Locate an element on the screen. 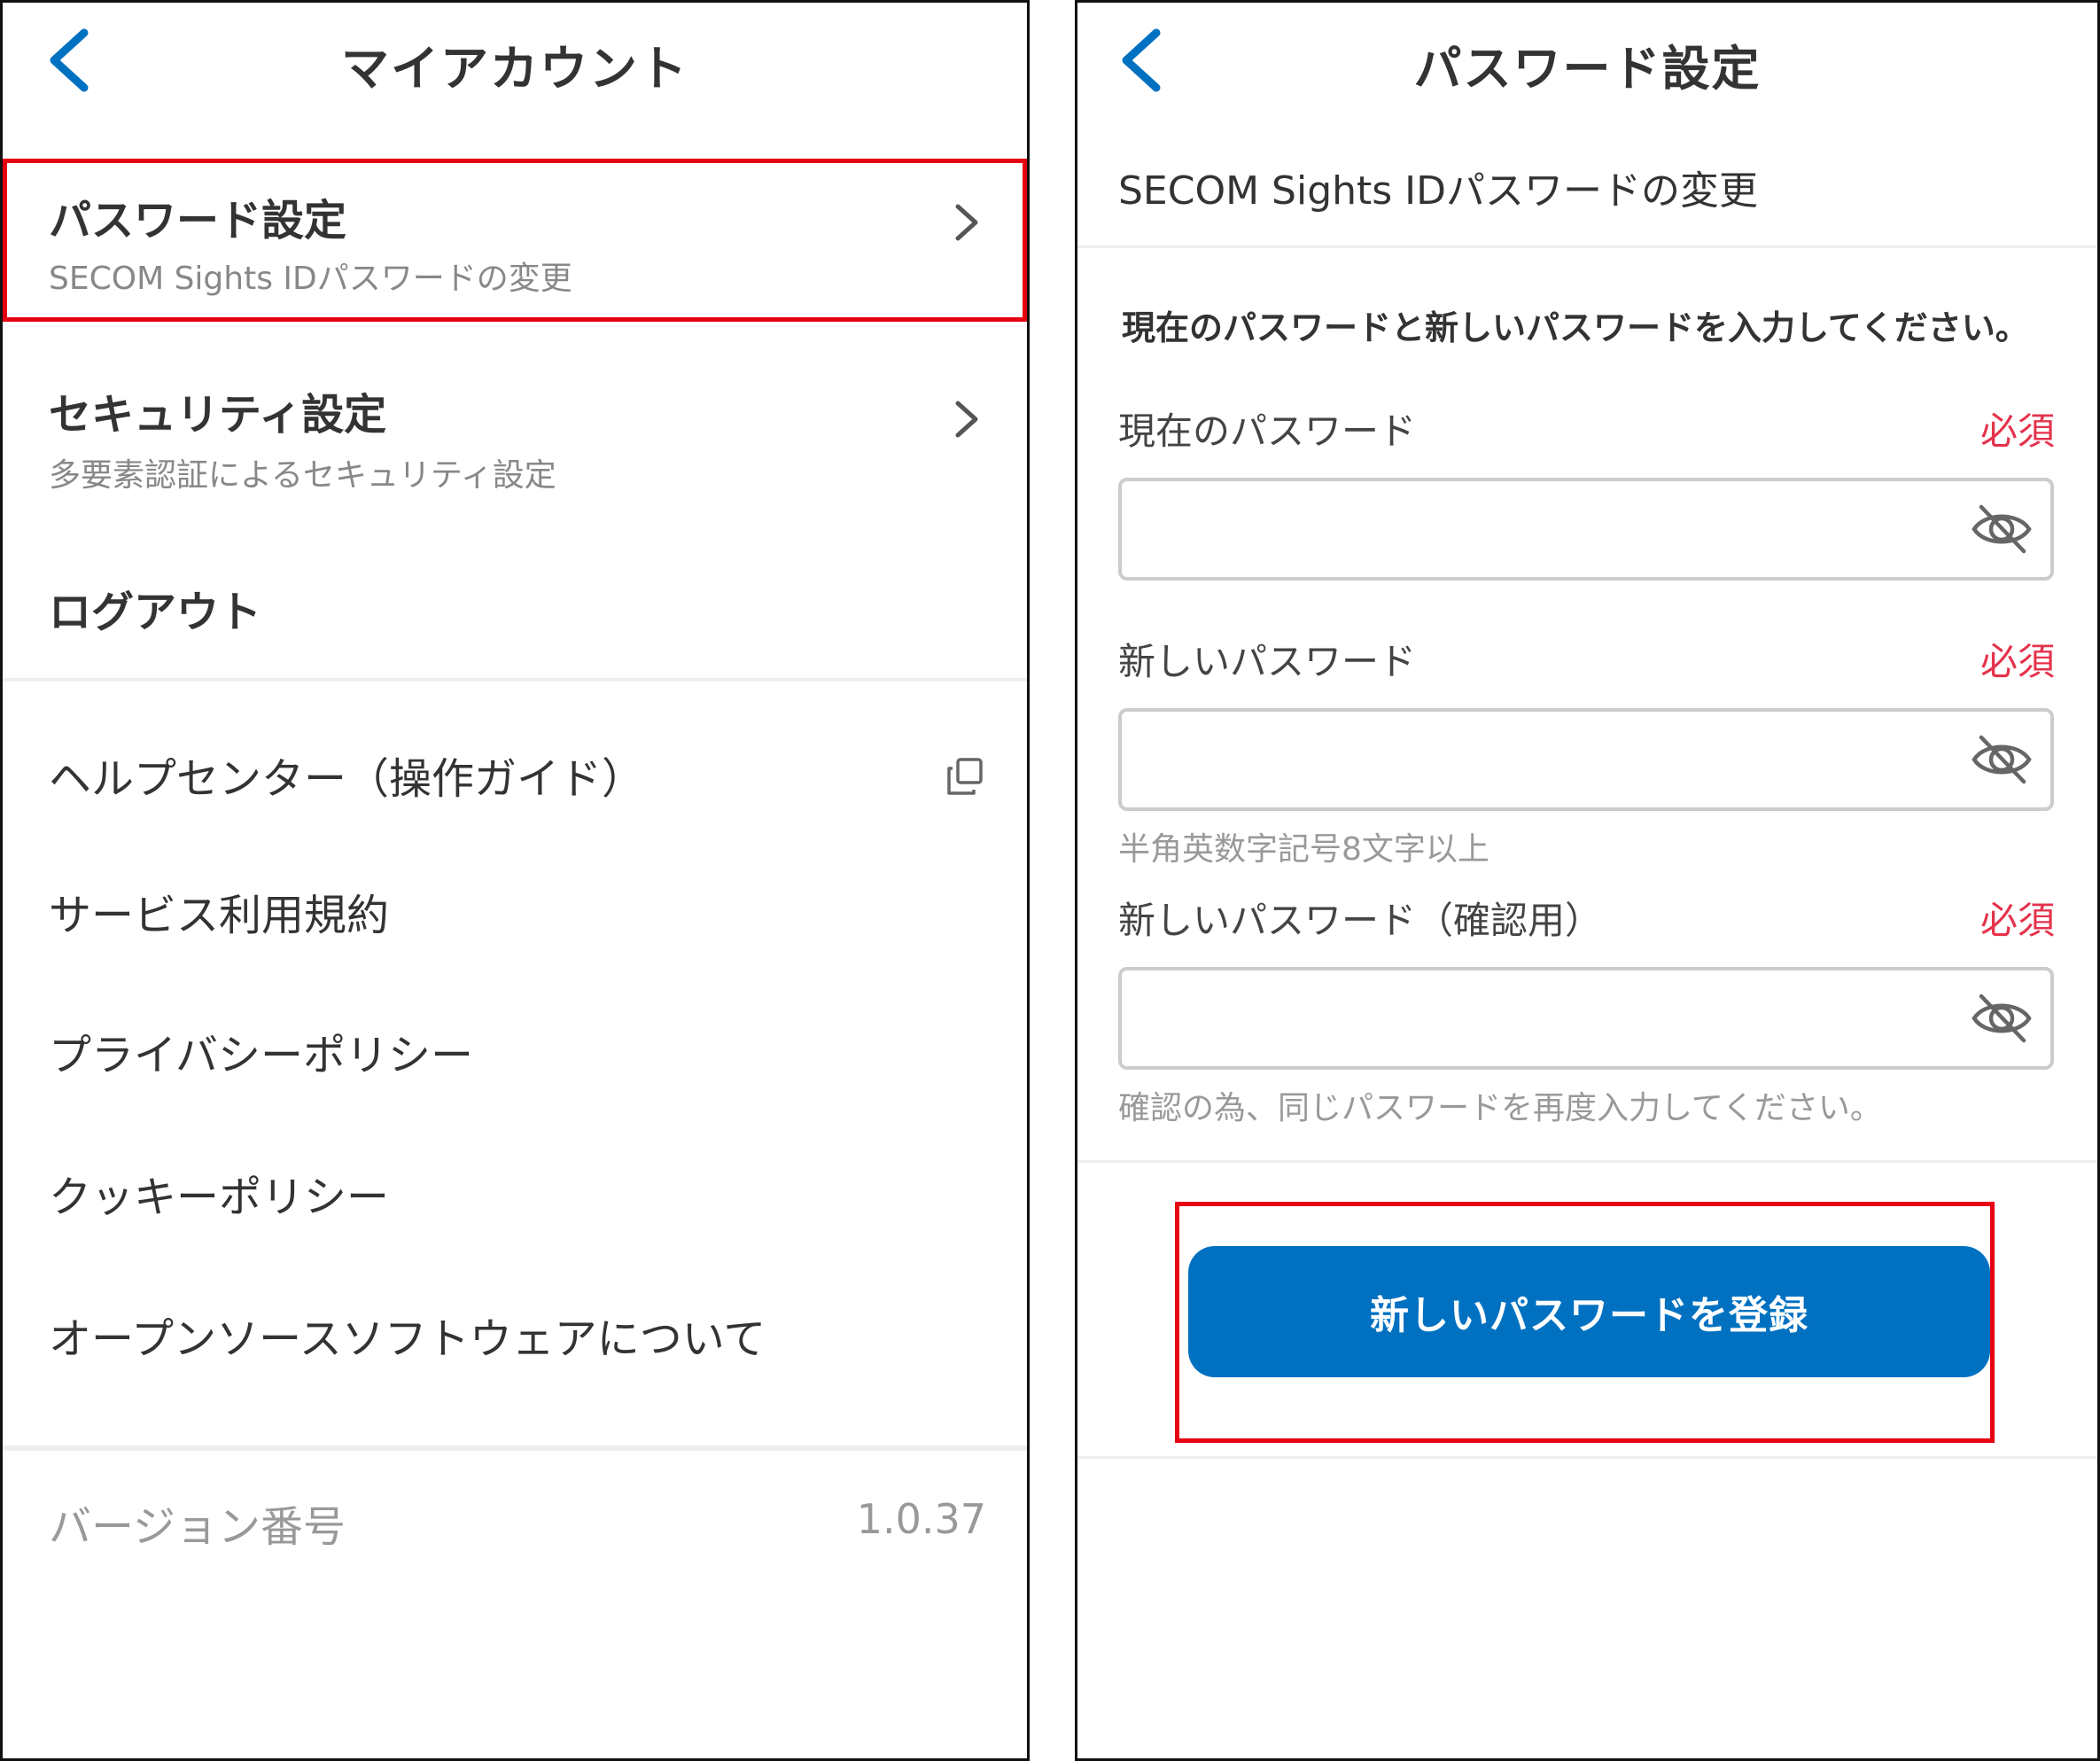 The height and width of the screenshot is (1761, 2100). new-password-input is located at coordinates (1586, 759).